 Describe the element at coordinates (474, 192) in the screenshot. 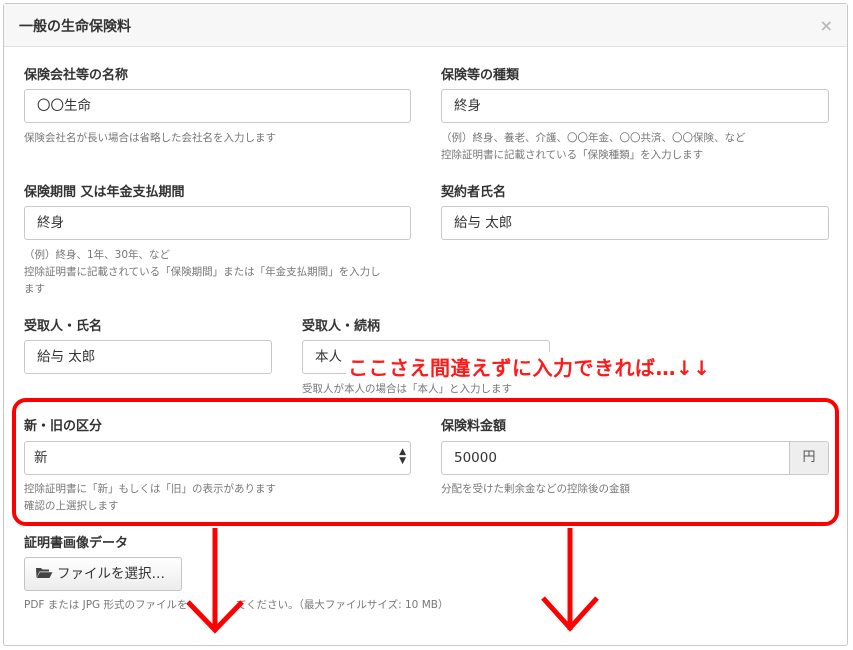

I see `contractor-label: 契約者氏名` at that location.